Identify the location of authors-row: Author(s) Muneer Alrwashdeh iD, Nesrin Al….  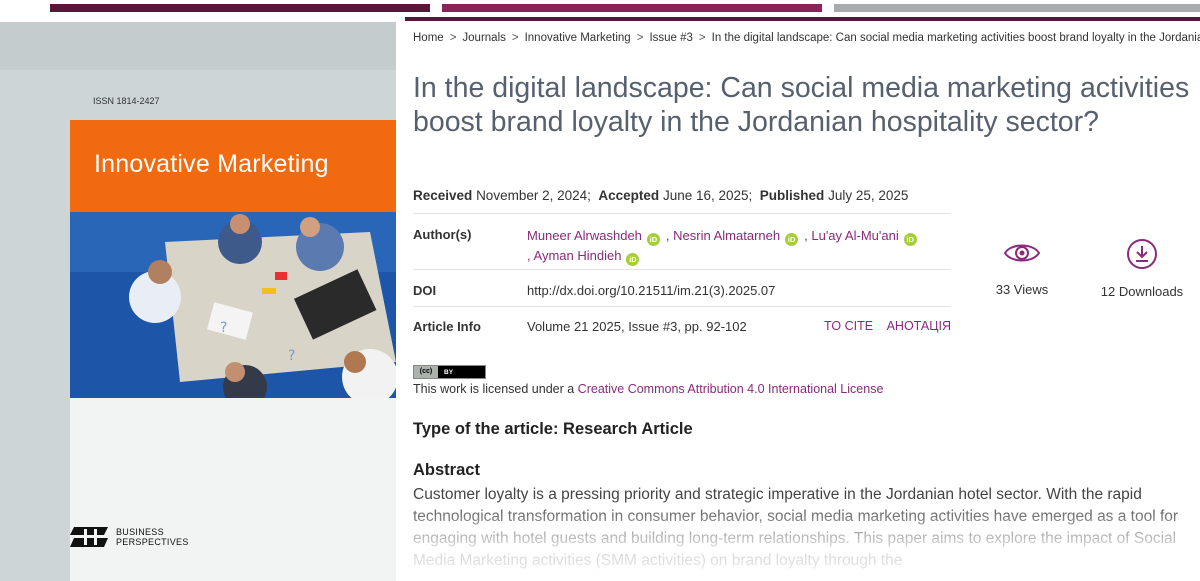
(682, 241).